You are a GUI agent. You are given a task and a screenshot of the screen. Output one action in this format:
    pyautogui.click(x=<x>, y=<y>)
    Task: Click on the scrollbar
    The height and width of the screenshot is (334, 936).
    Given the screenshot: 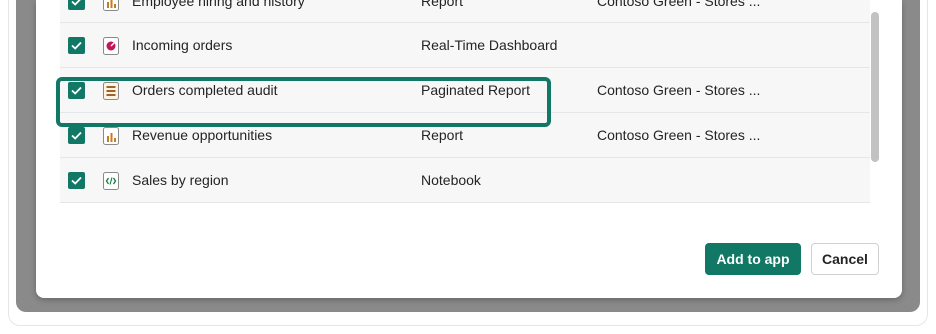 What is the action you would take?
    pyautogui.click(x=875, y=113)
    